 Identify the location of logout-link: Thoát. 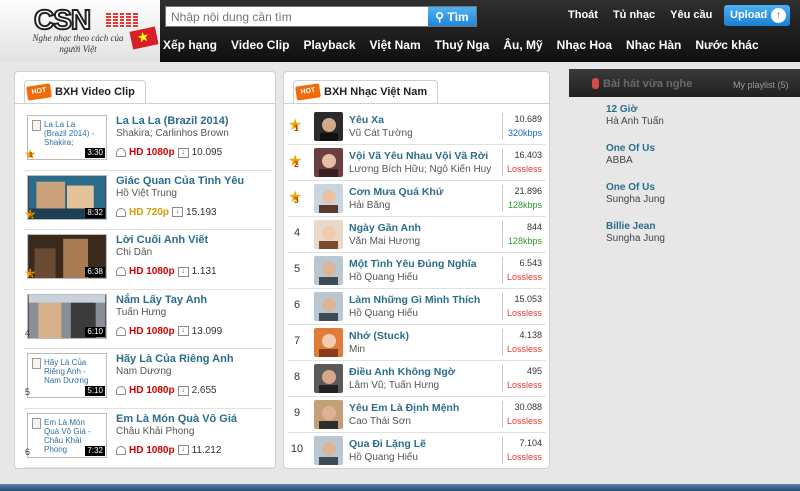
(583, 15).